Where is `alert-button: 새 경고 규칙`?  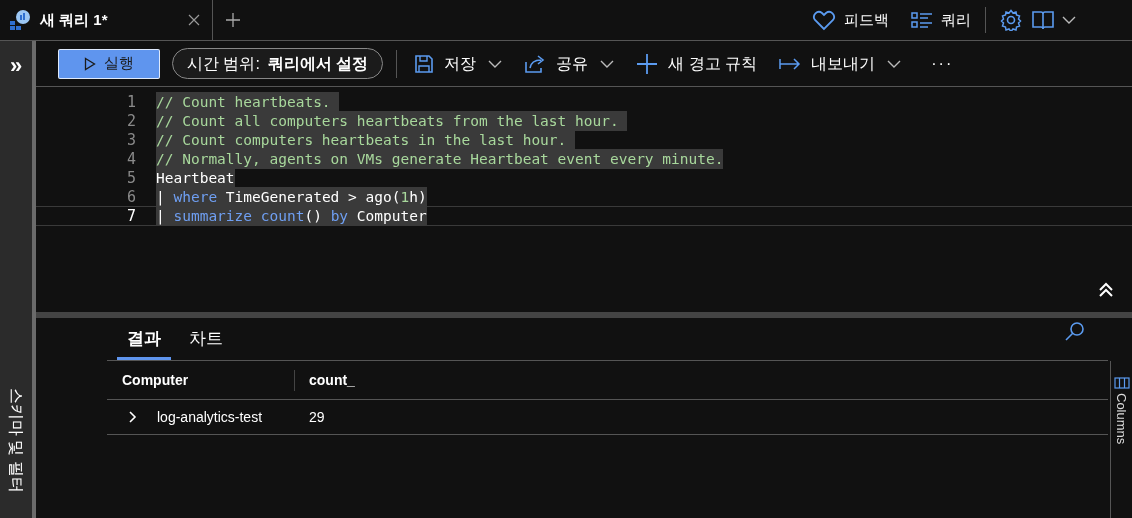
alert-button: 새 경고 규칙 is located at coordinates (697, 63).